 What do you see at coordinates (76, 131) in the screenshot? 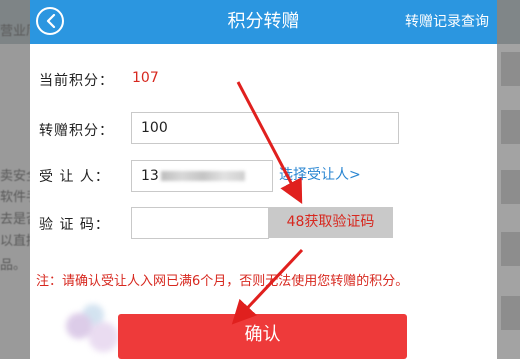
I see `transfer-points-label: 转赠积分：` at bounding box center [76, 131].